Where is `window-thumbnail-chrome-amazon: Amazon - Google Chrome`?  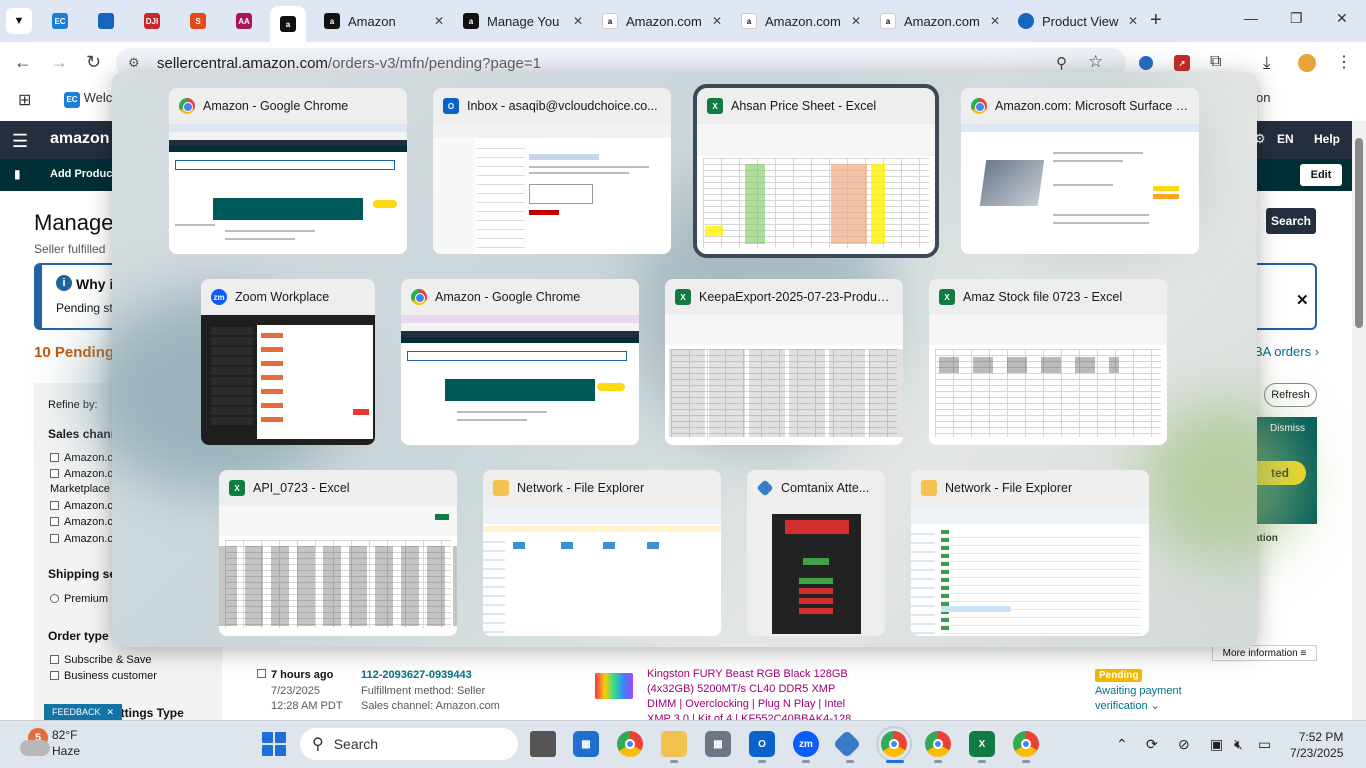
window-thumbnail-chrome-amazon: Amazon - Google Chrome is located at coordinates (288, 171).